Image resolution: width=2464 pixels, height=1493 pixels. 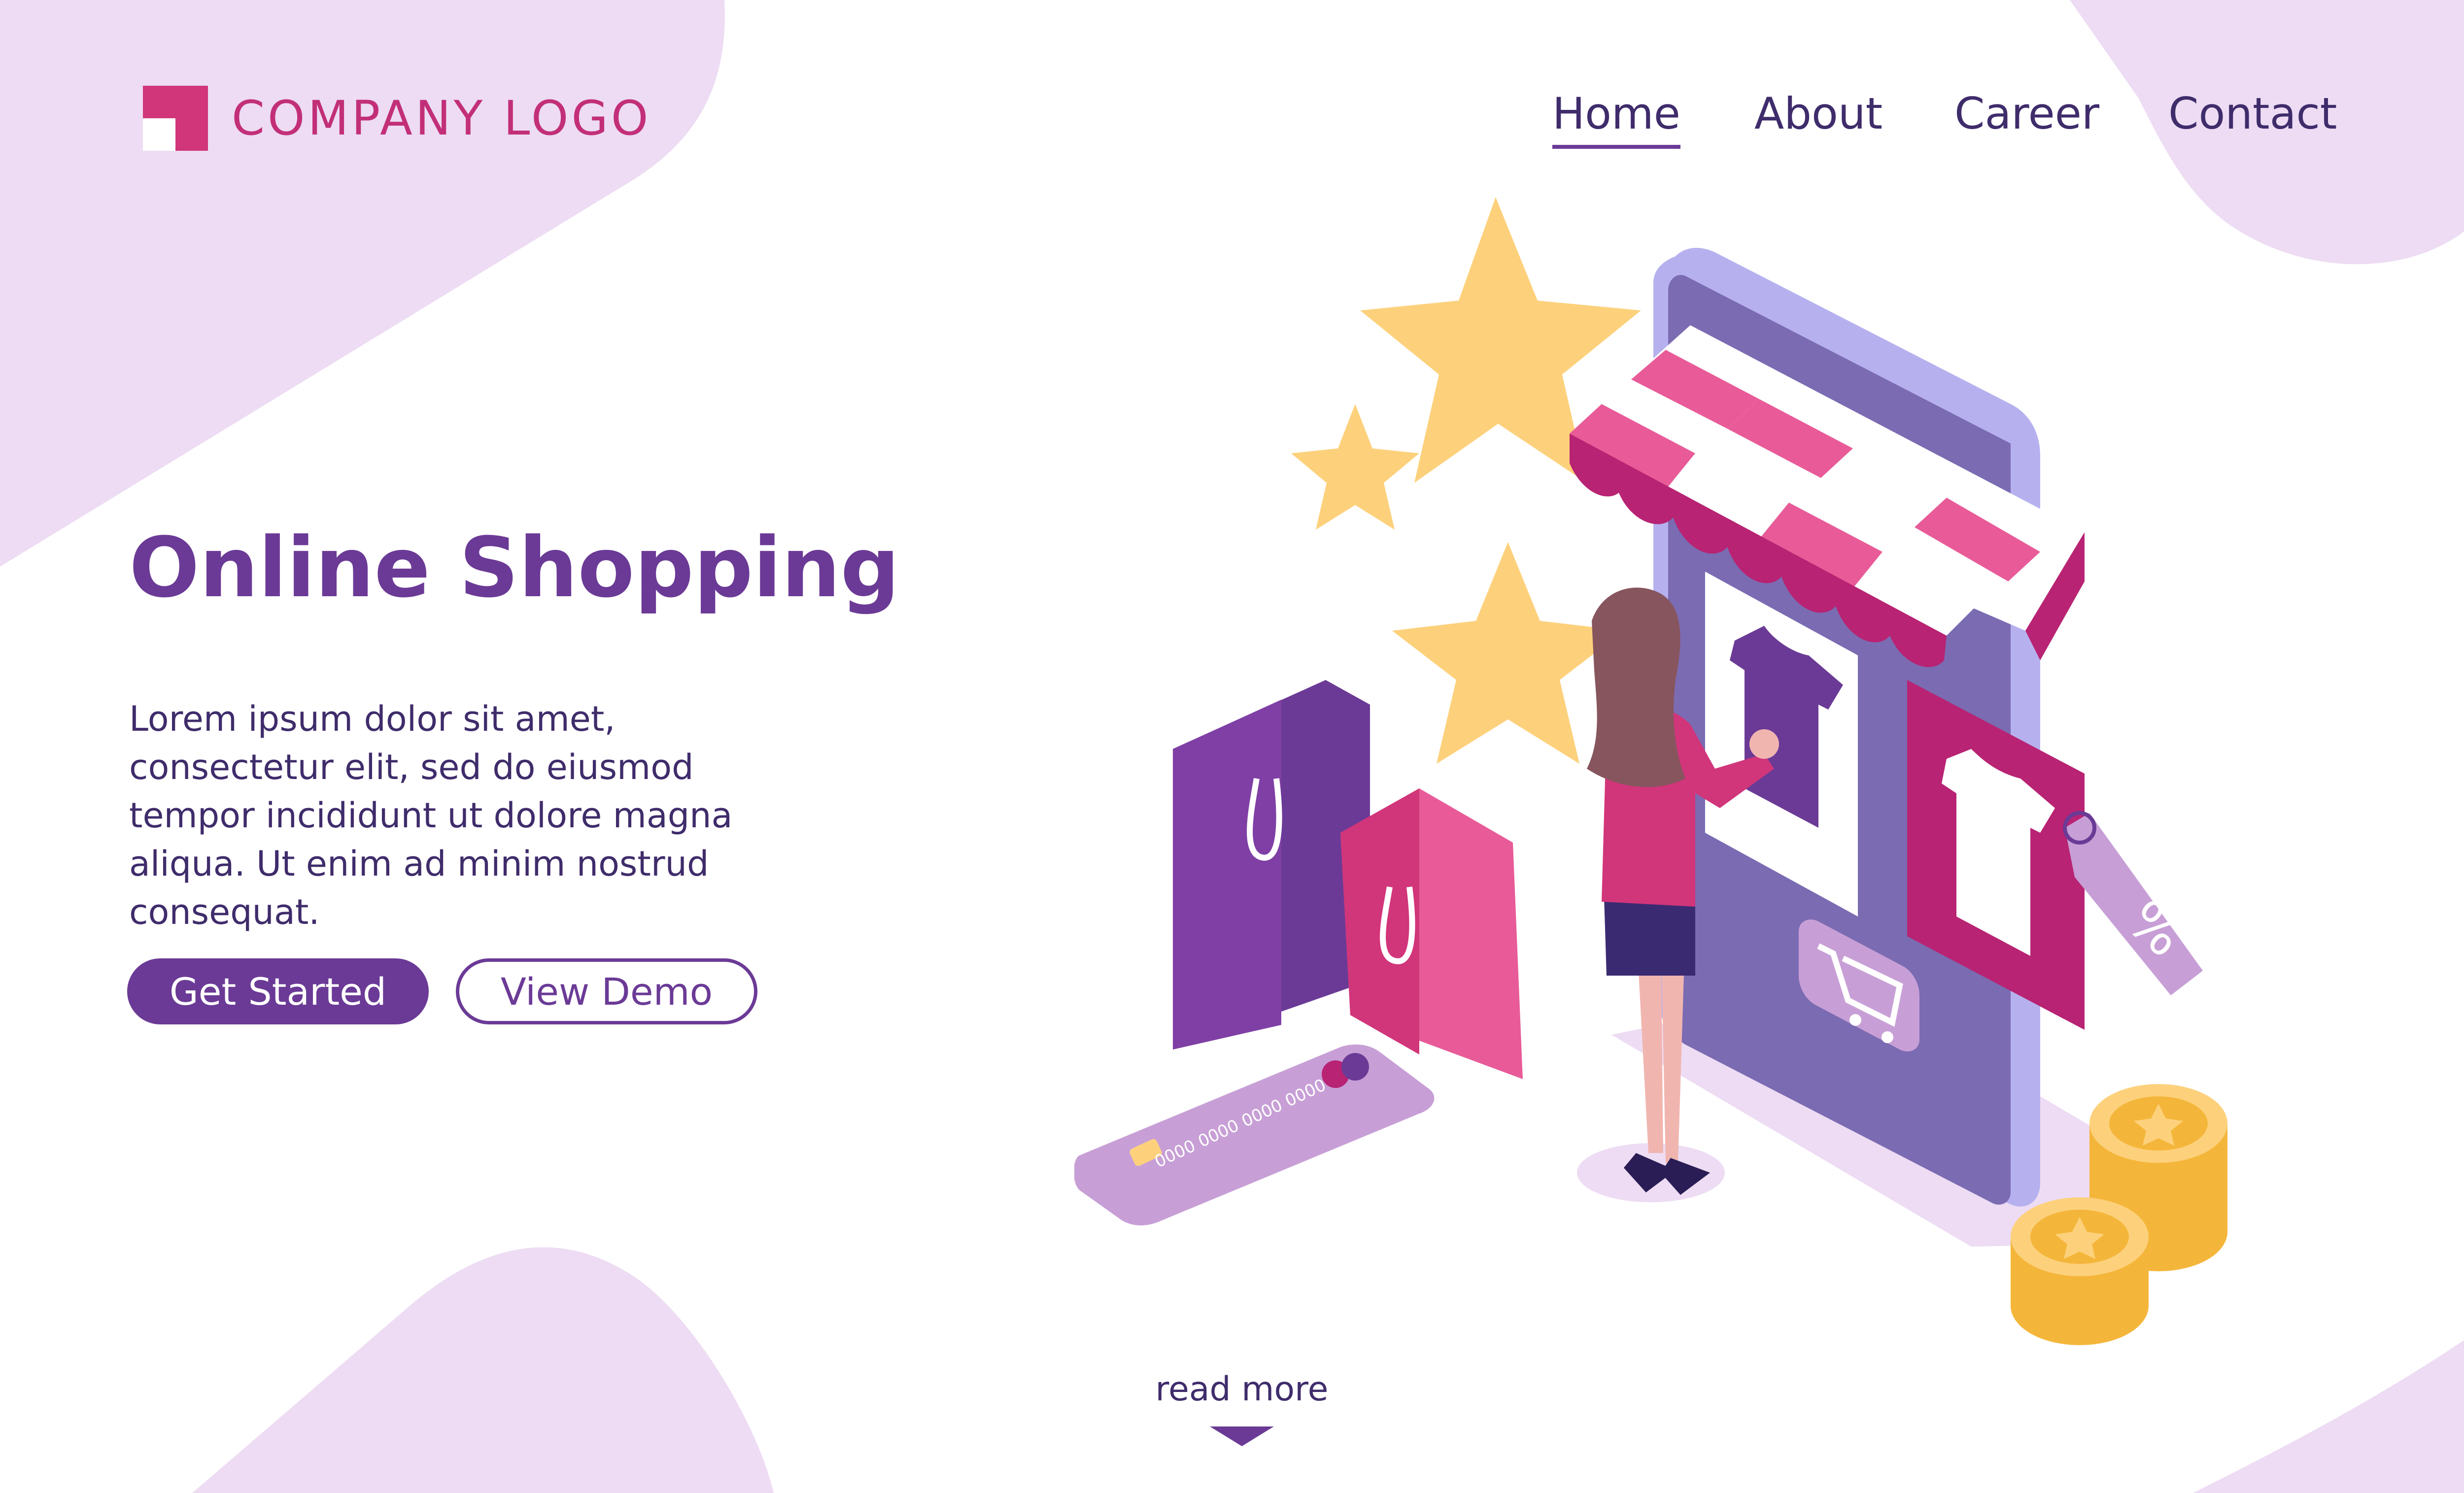 What do you see at coordinates (2026, 114) in the screenshot?
I see `nav-career: Career` at bounding box center [2026, 114].